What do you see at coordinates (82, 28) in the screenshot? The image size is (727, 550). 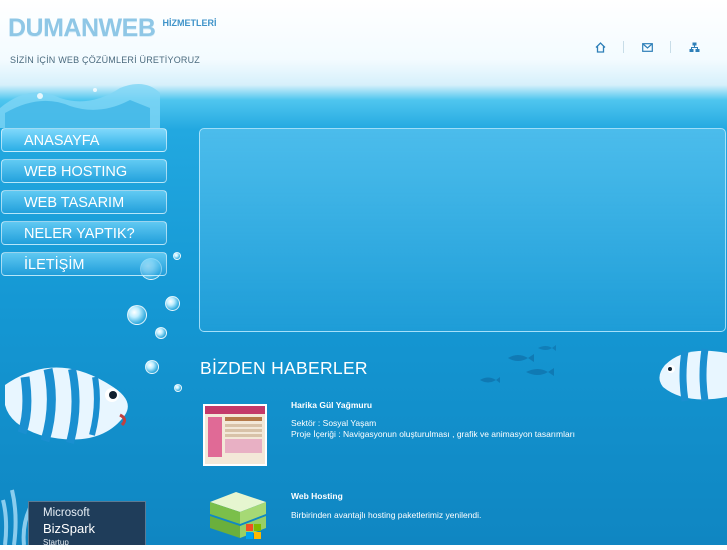 I see `logo-main-text: DUMANWEB` at bounding box center [82, 28].